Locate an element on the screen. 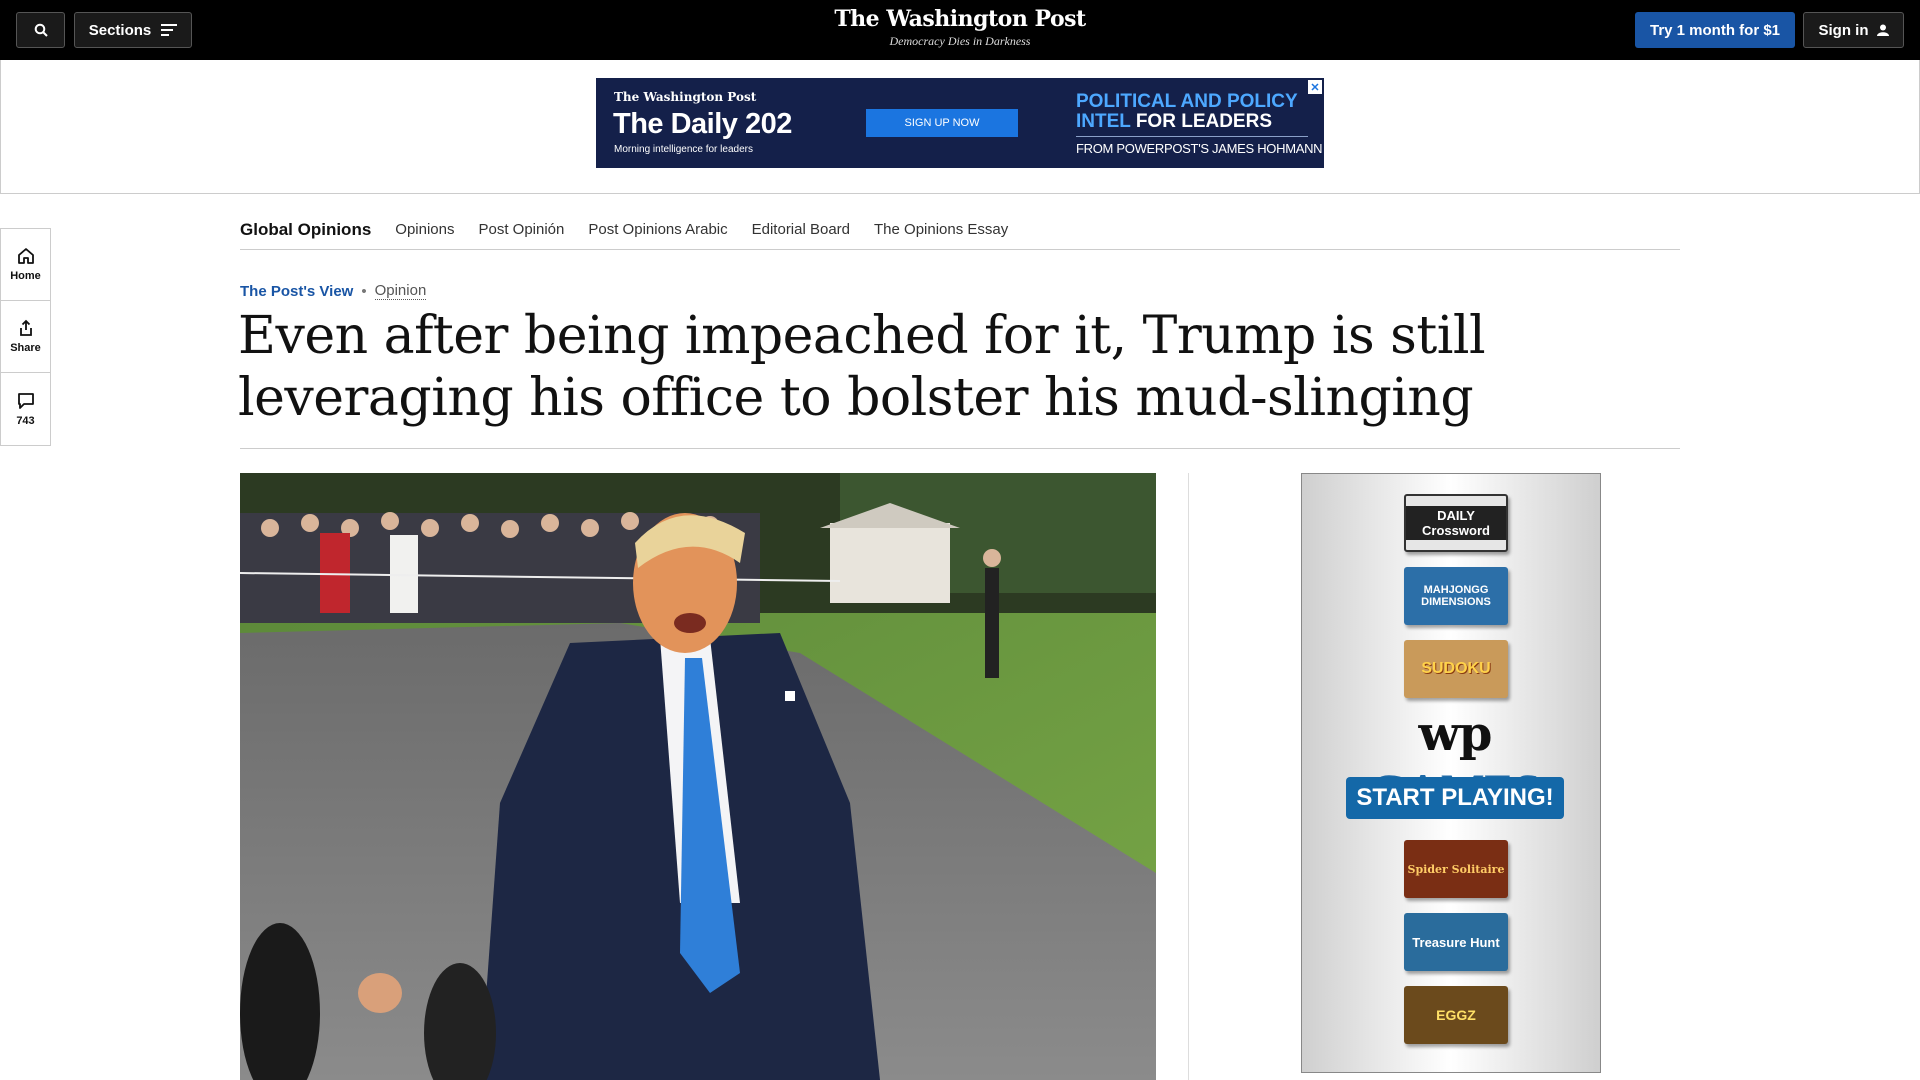 This screenshot has width=1920, height=1080. sudoku-tile: SUDOKU is located at coordinates (1456, 669).